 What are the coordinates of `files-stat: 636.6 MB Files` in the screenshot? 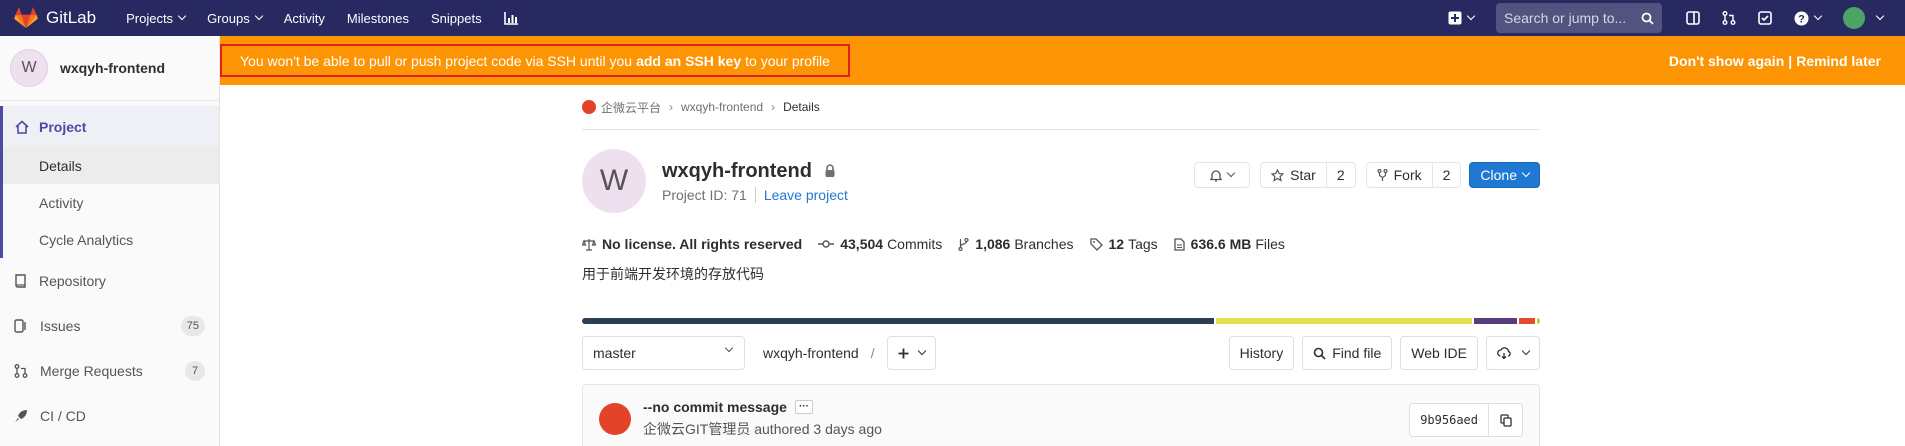 It's located at (1229, 244).